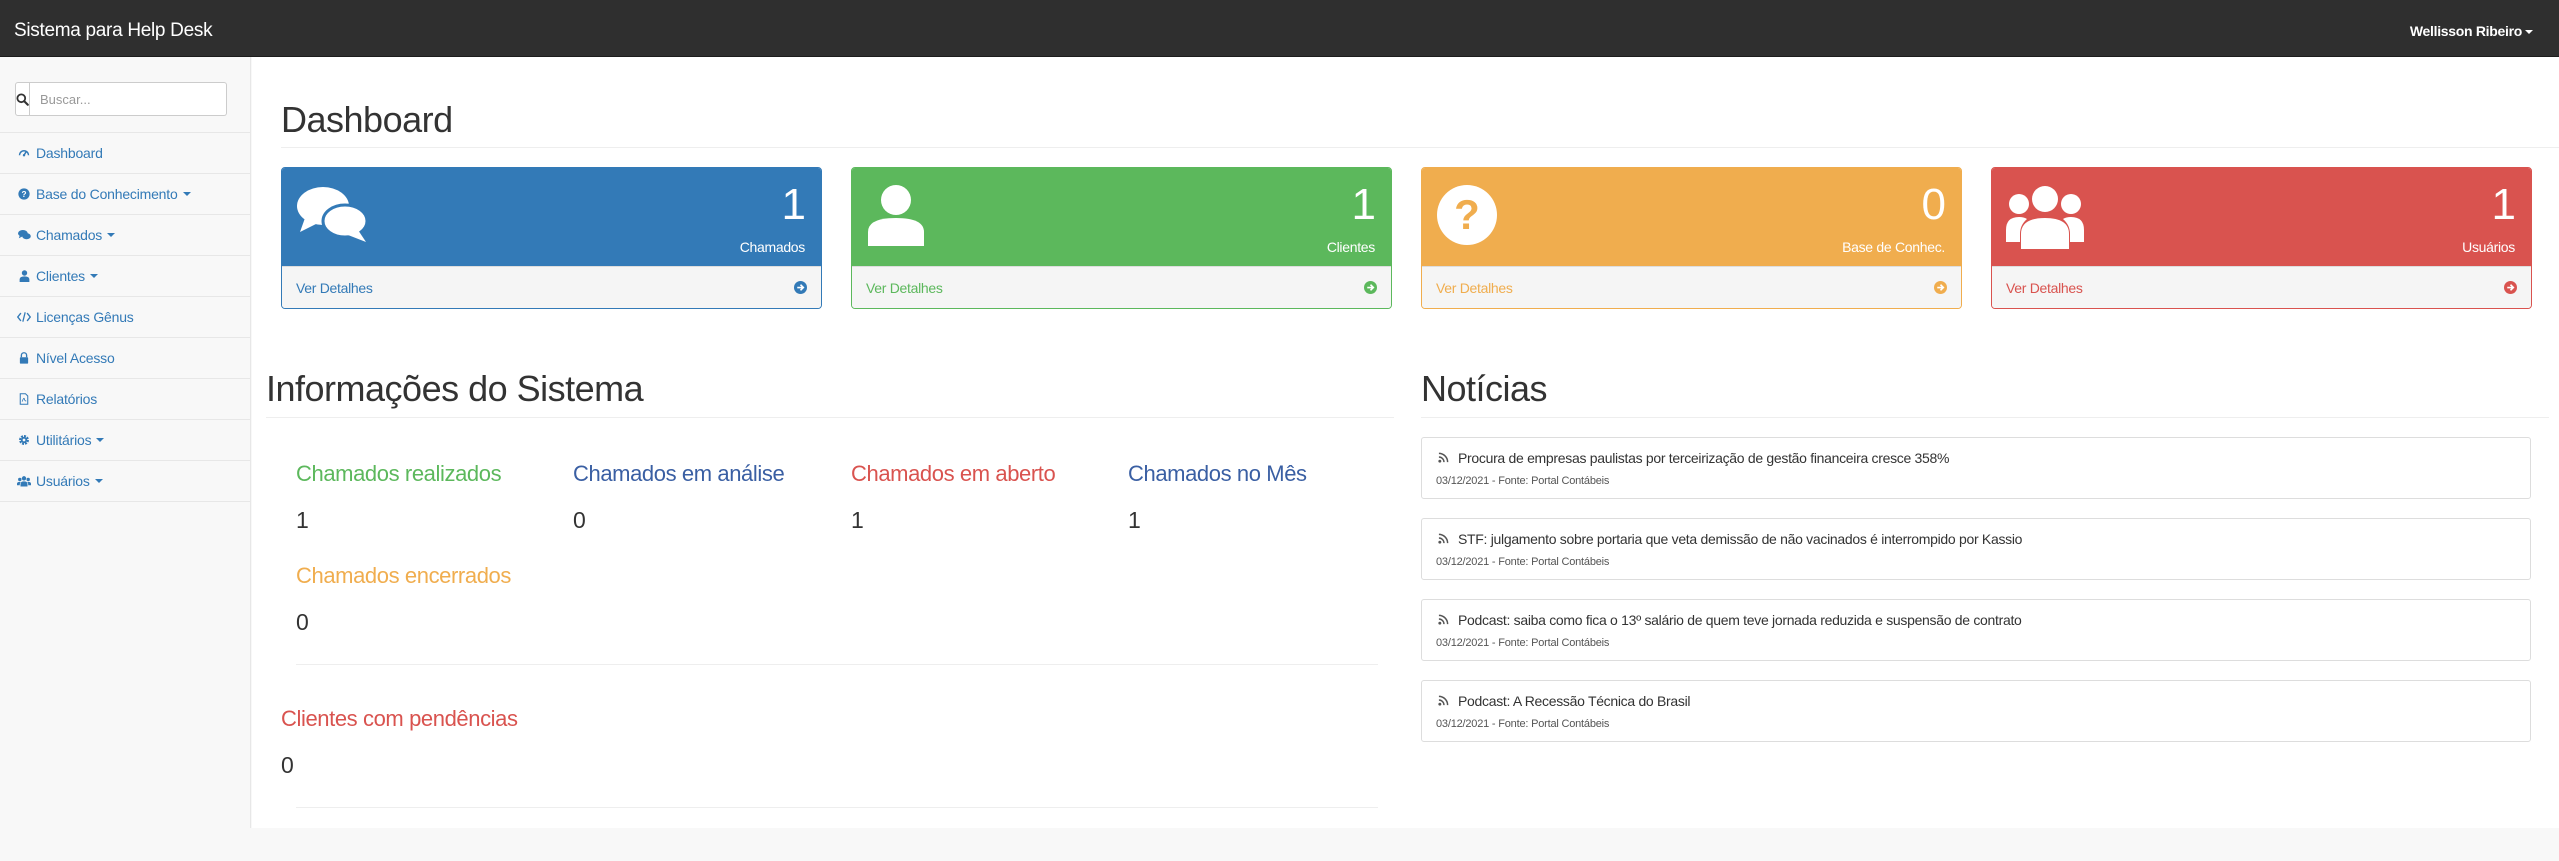 The image size is (2559, 861). I want to click on stat-value-em-analise: 0, so click(579, 520).